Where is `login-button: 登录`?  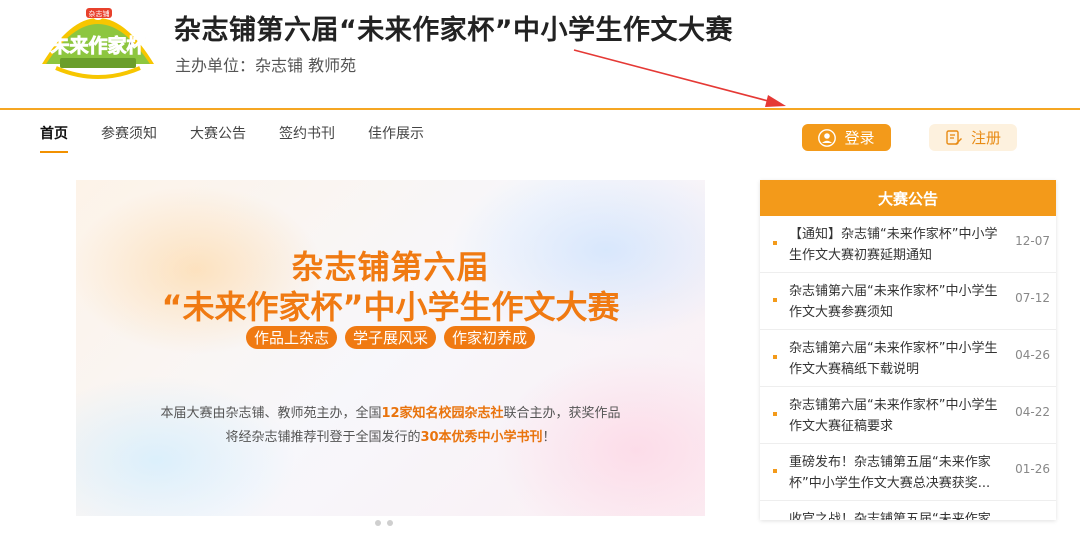 login-button: 登录 is located at coordinates (846, 137).